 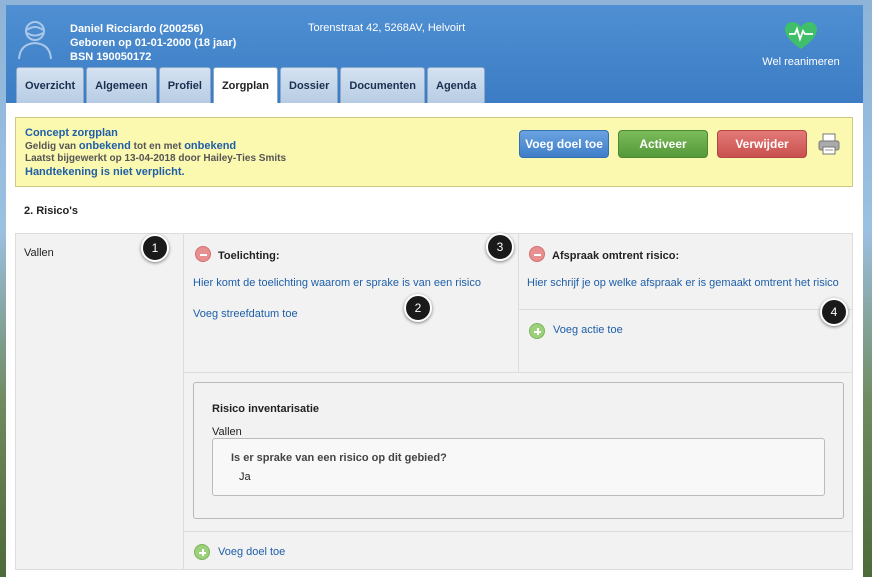 I want to click on banner-title: Concept zorgplan, so click(x=71, y=133).